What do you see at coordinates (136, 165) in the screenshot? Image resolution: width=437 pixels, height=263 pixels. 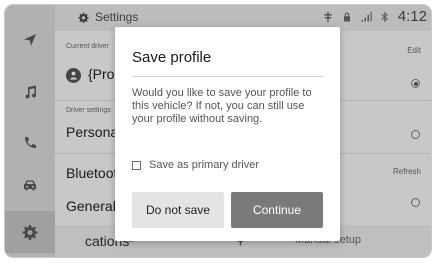 I see `primary-driver-checkbox` at bounding box center [136, 165].